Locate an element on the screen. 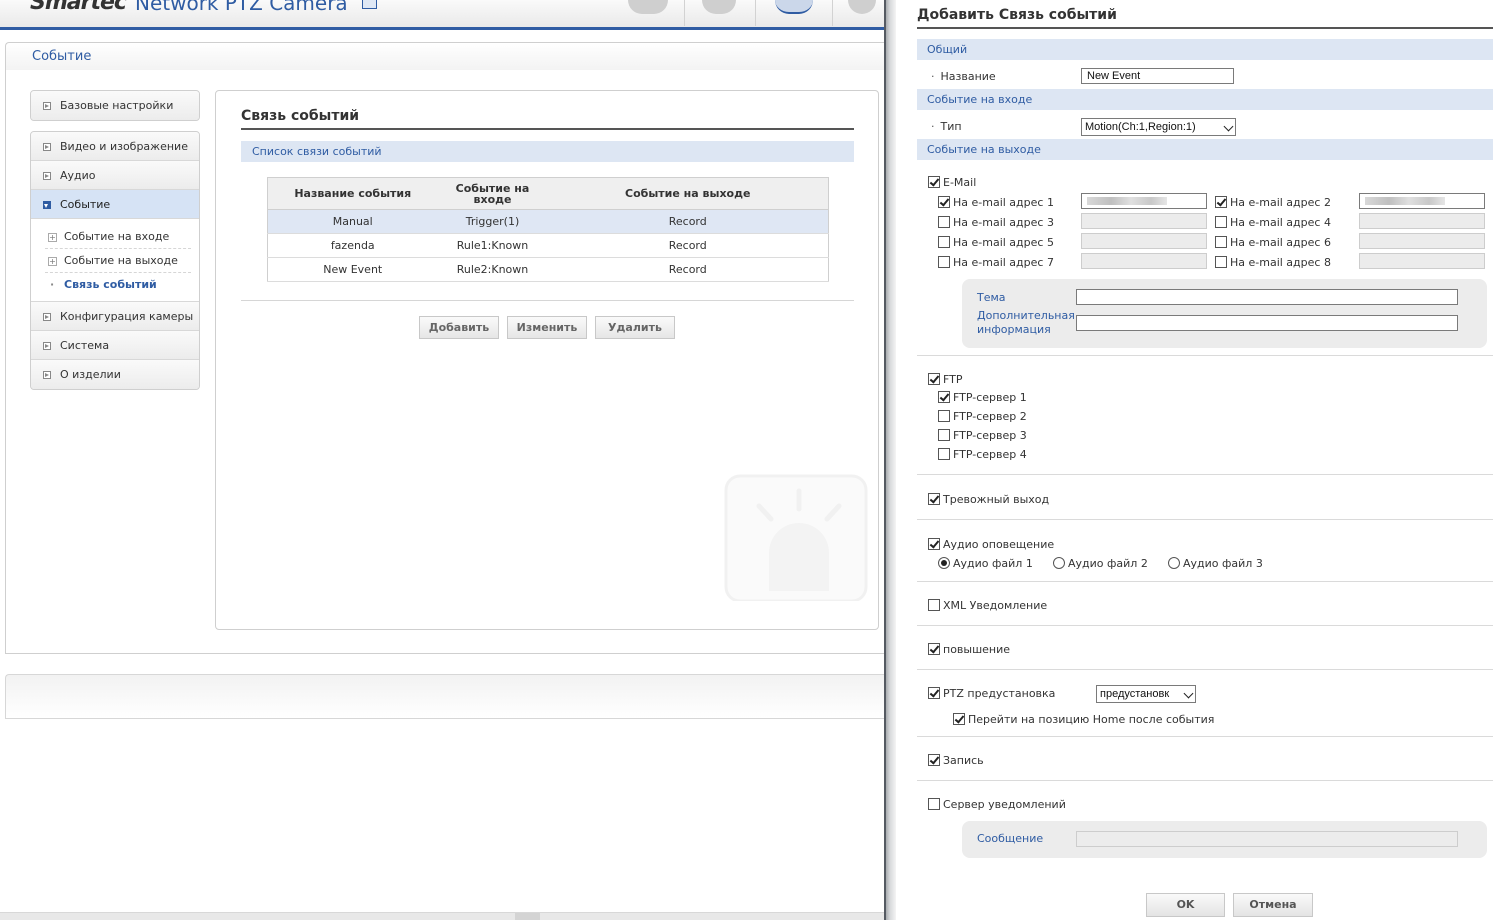 Image resolution: width=1493 pixels, height=920 pixels. sidebar-item-video: Видео и изображение is located at coordinates (115, 146).